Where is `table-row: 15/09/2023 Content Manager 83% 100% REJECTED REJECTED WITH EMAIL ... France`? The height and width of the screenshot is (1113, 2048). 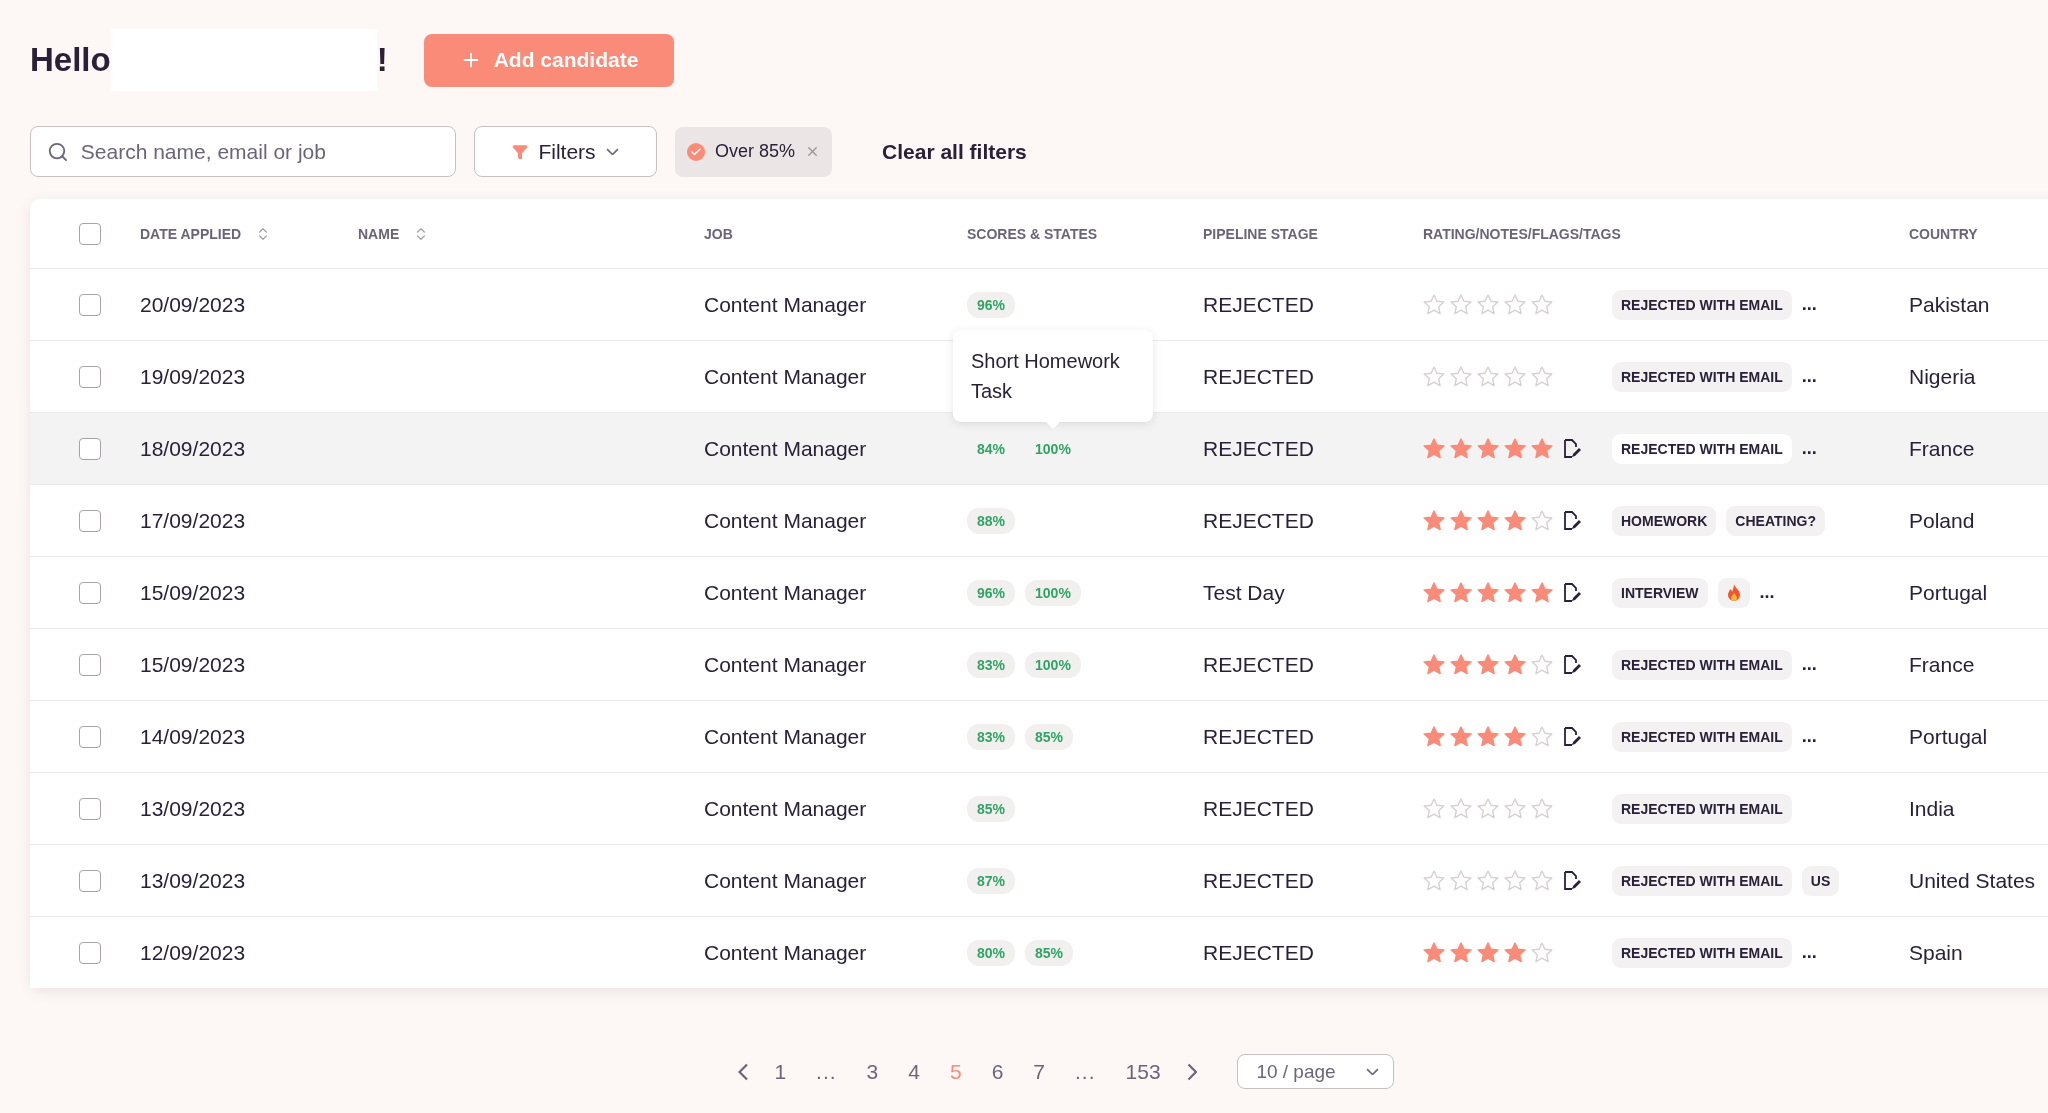
table-row: 15/09/2023 Content Manager 83% 100% REJECTED REJECTED WITH EMAIL ... France is located at coordinates (1039, 665).